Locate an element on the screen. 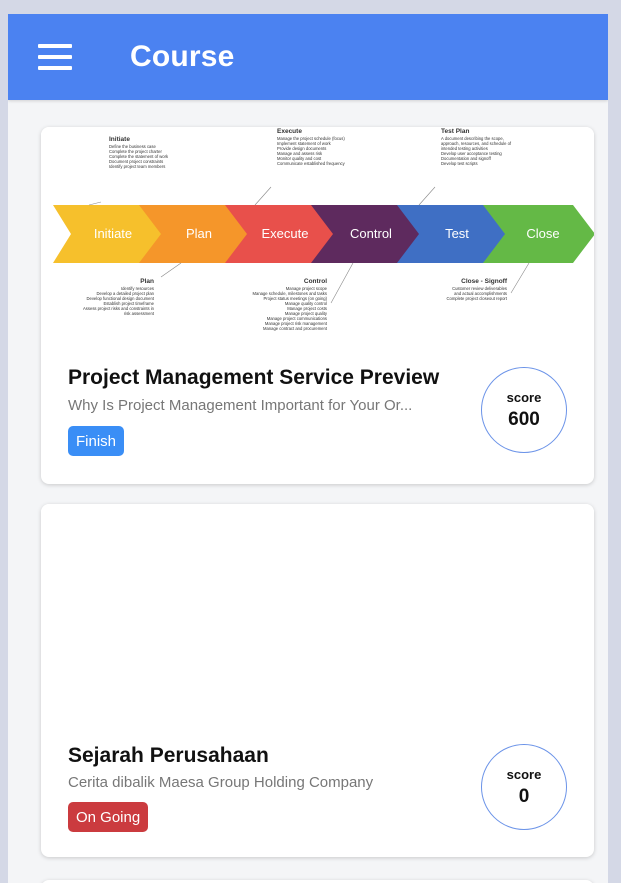 The height and width of the screenshot is (883, 621). score-value: 600 is located at coordinates (524, 419).